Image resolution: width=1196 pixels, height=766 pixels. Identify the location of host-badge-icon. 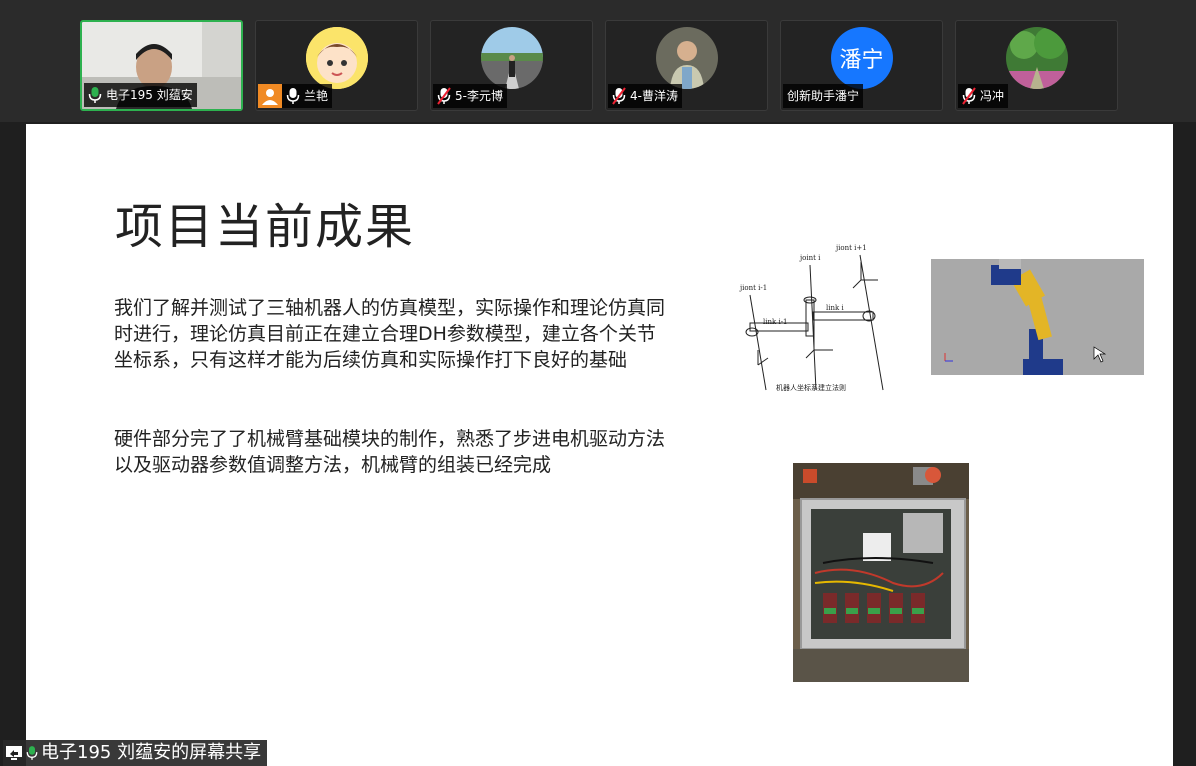
(270, 96).